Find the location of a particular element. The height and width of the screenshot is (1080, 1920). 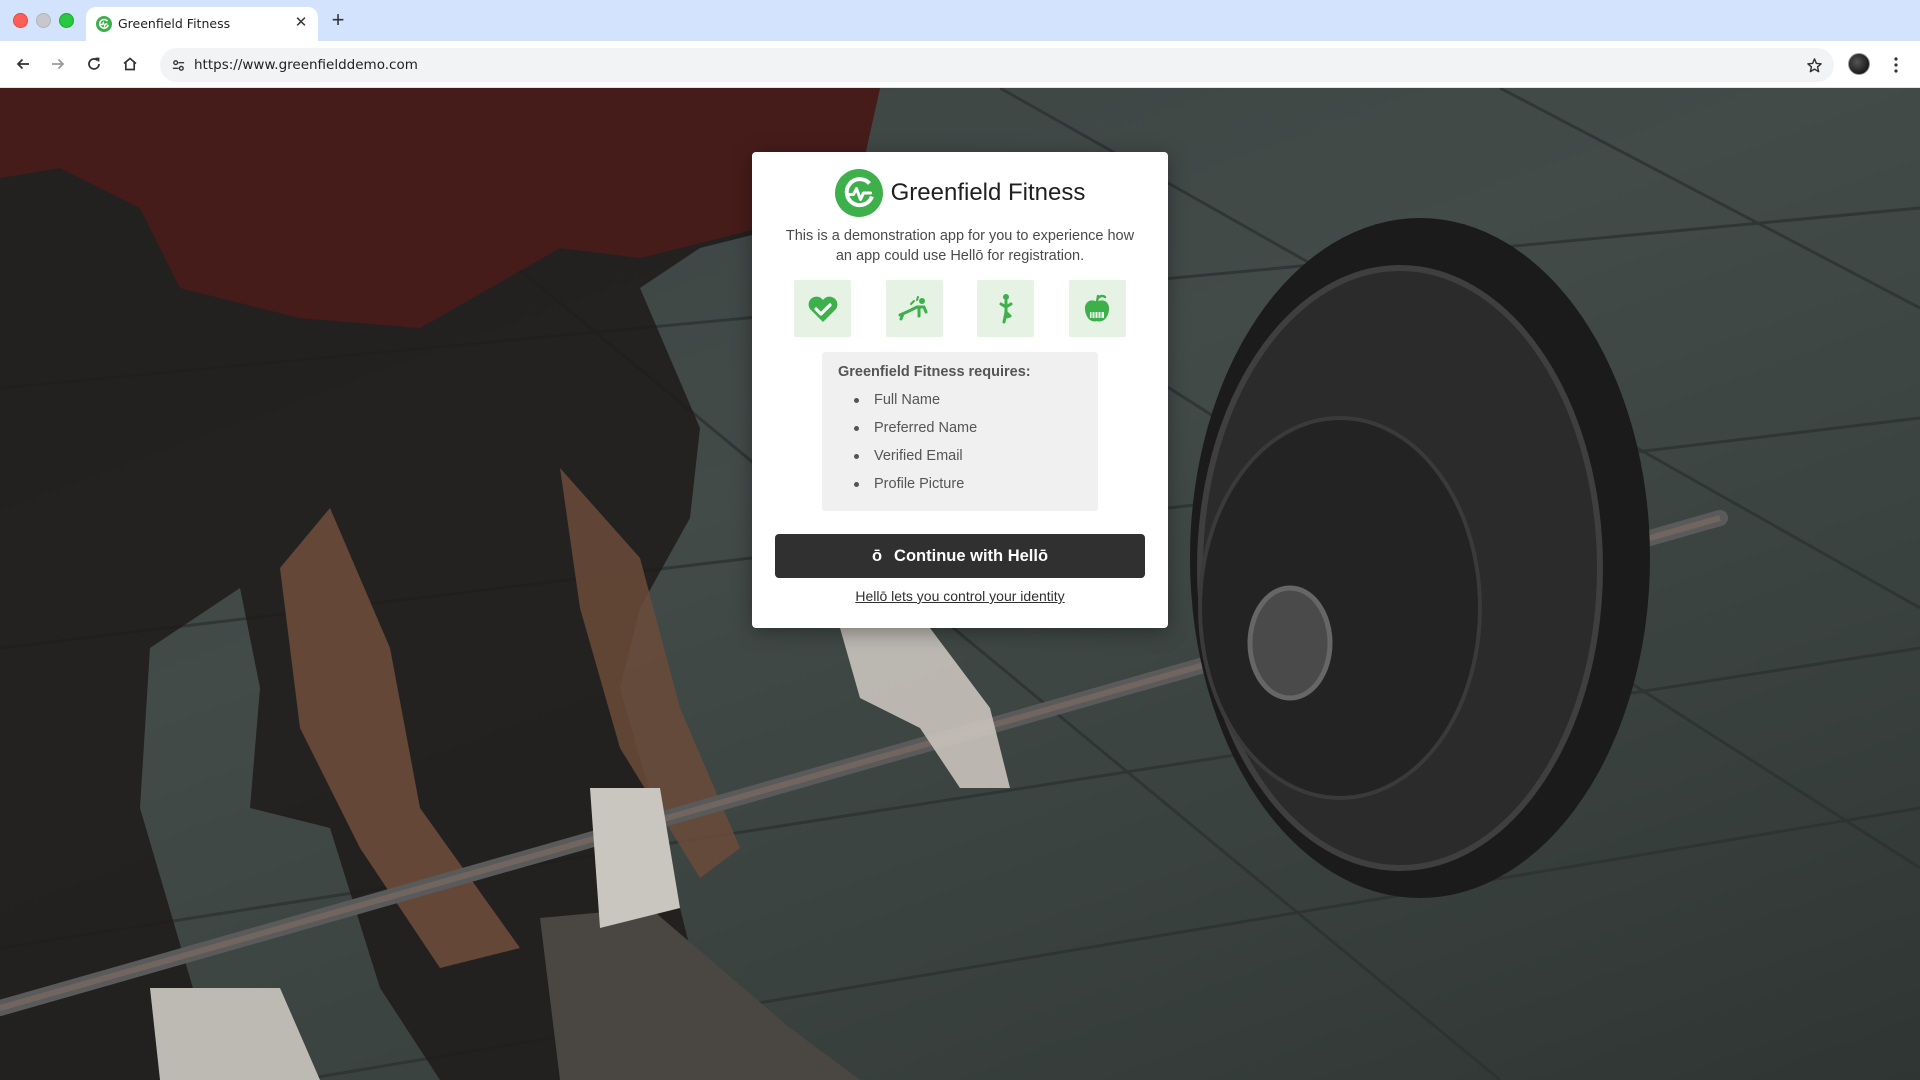

greenfield-favicon-icon is located at coordinates (104, 24).